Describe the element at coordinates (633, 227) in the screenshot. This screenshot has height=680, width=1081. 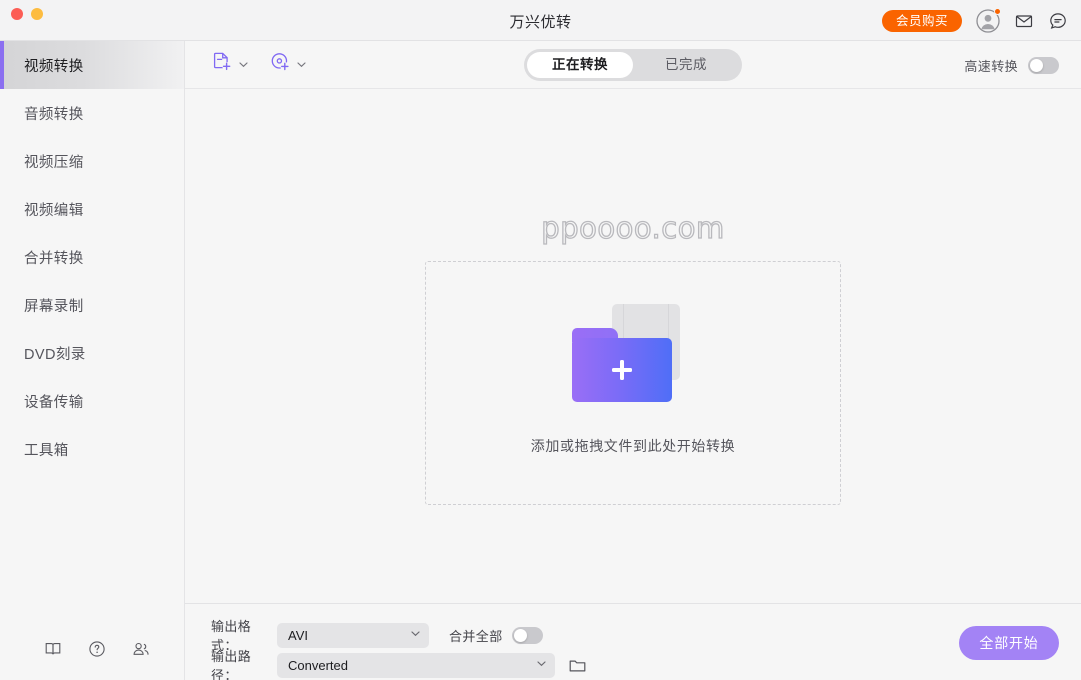
I see `watermark-text: ppoooo.com` at that location.